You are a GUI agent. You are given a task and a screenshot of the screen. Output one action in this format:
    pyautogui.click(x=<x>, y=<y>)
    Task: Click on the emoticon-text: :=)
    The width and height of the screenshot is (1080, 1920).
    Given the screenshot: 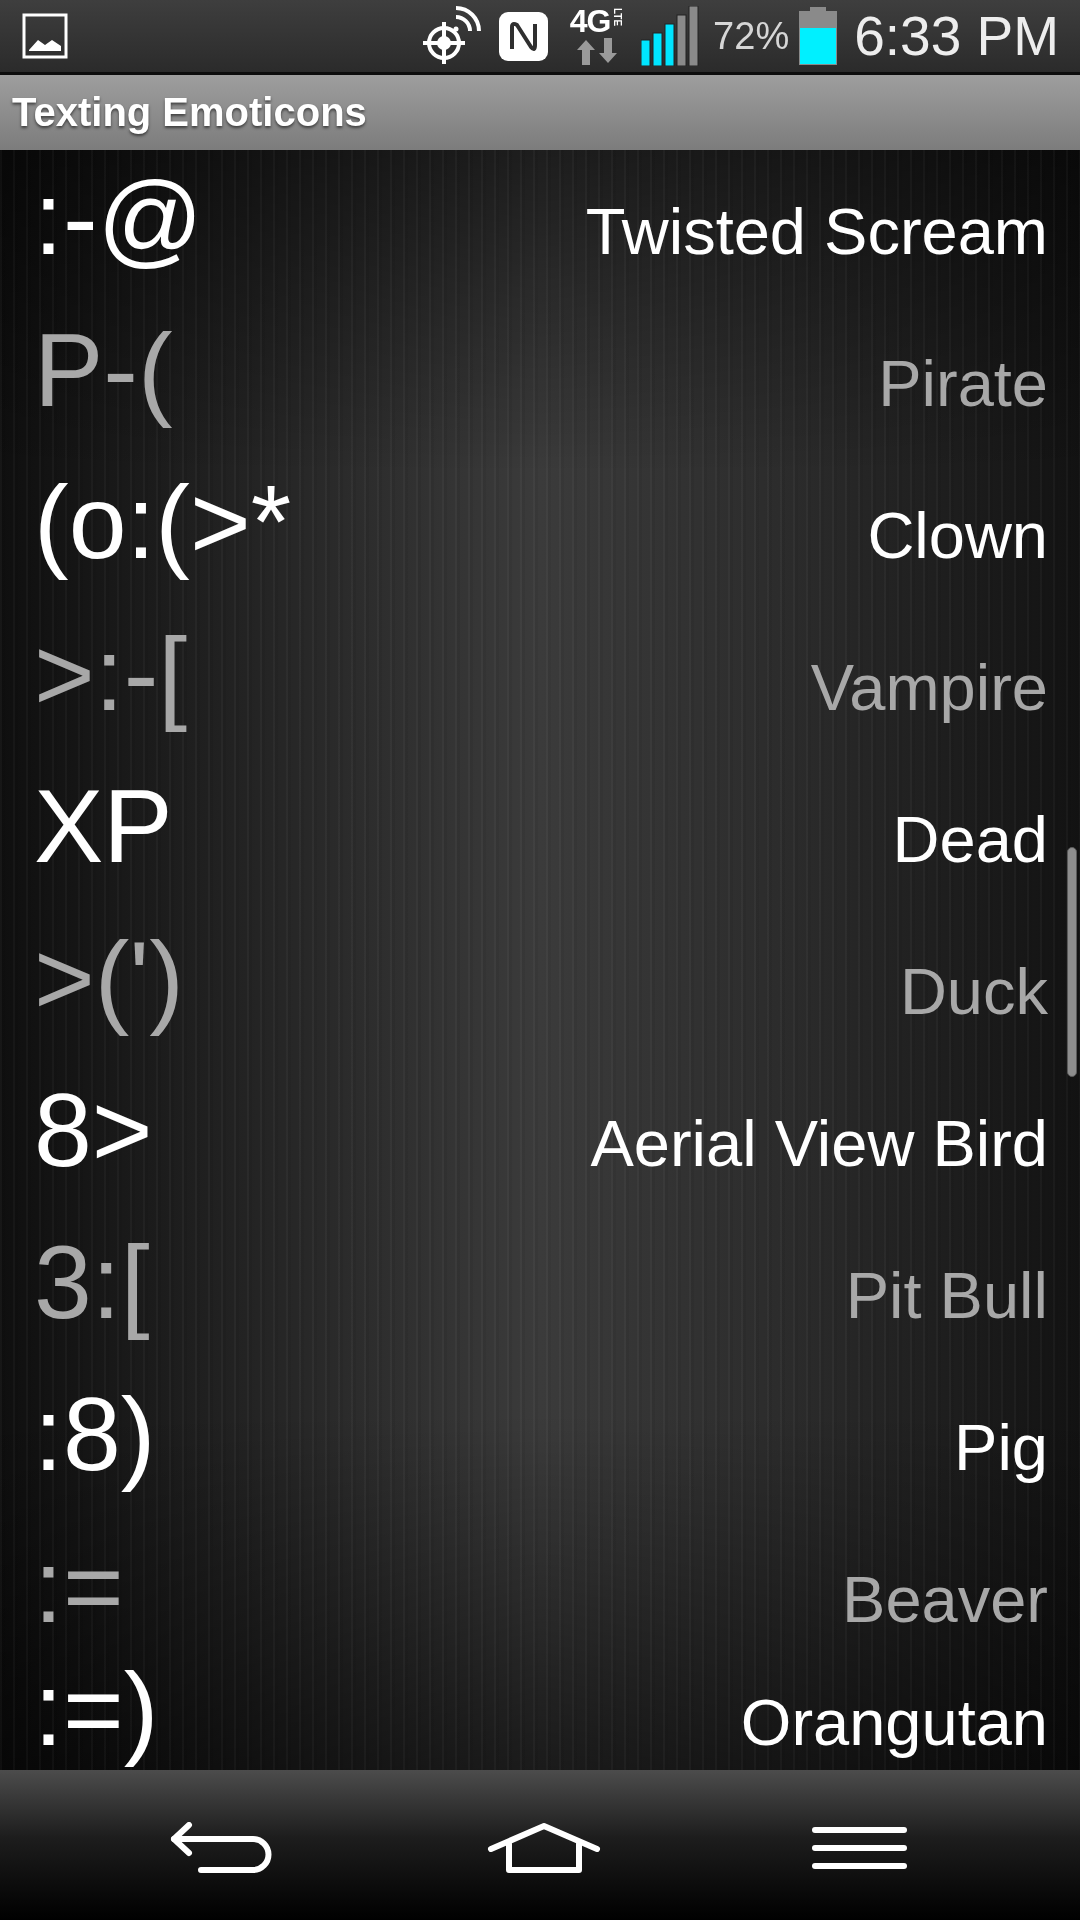 What is the action you would take?
    pyautogui.click(x=96, y=1710)
    